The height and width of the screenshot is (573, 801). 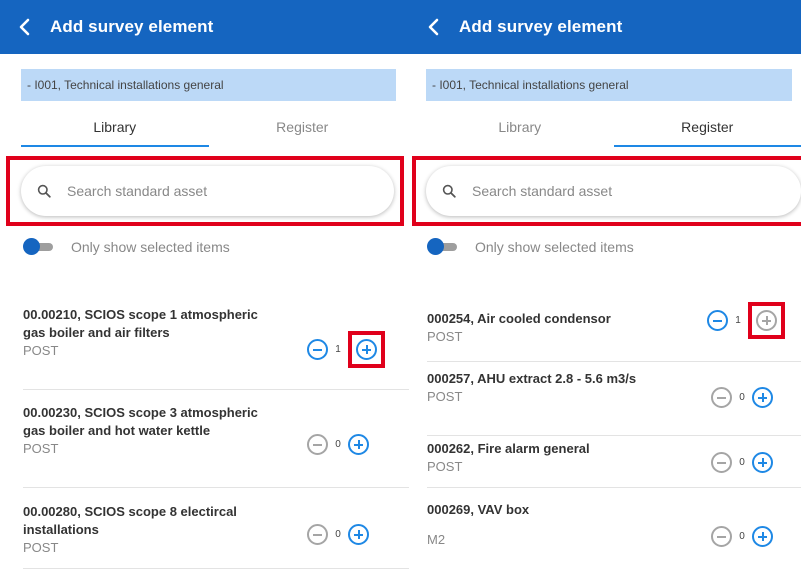 I want to click on item-title: 000269, VAV box, so click(x=478, y=509).